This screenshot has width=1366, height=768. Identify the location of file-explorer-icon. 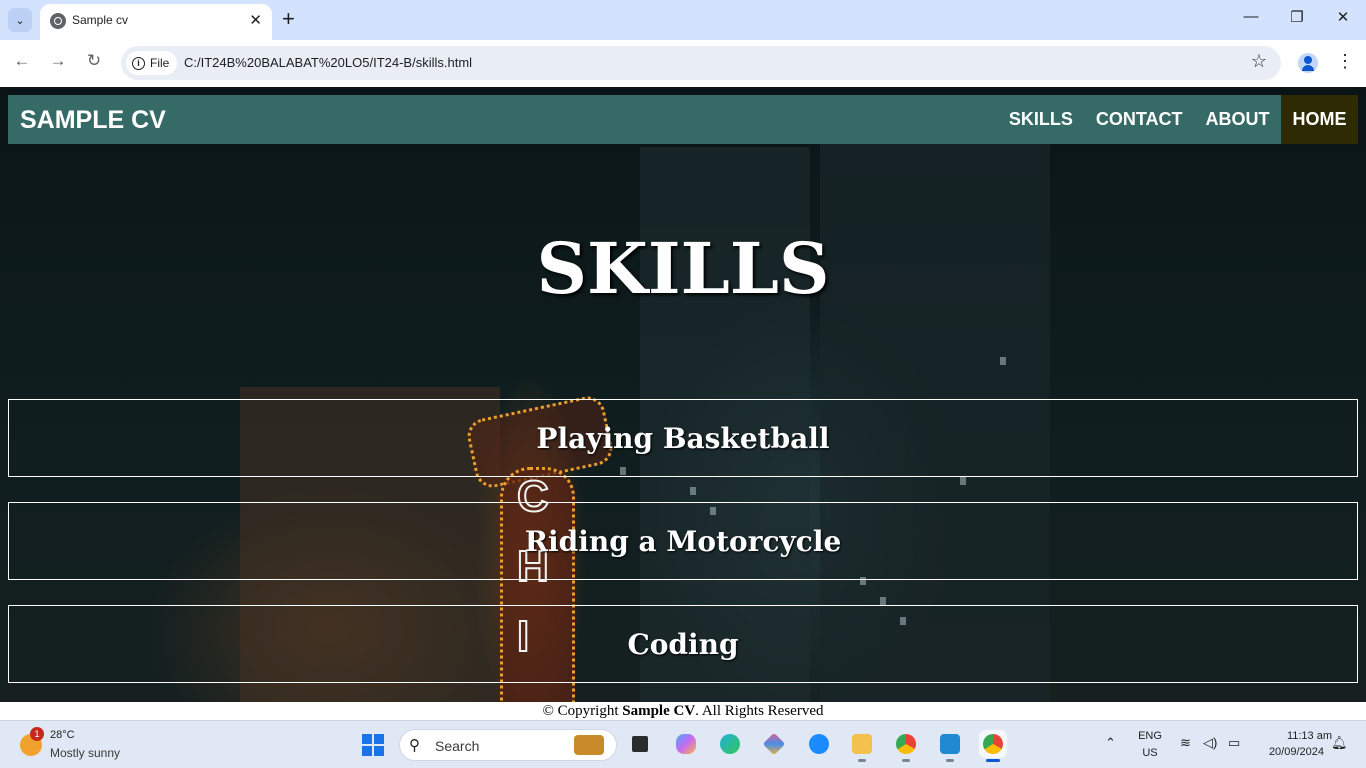
(862, 746).